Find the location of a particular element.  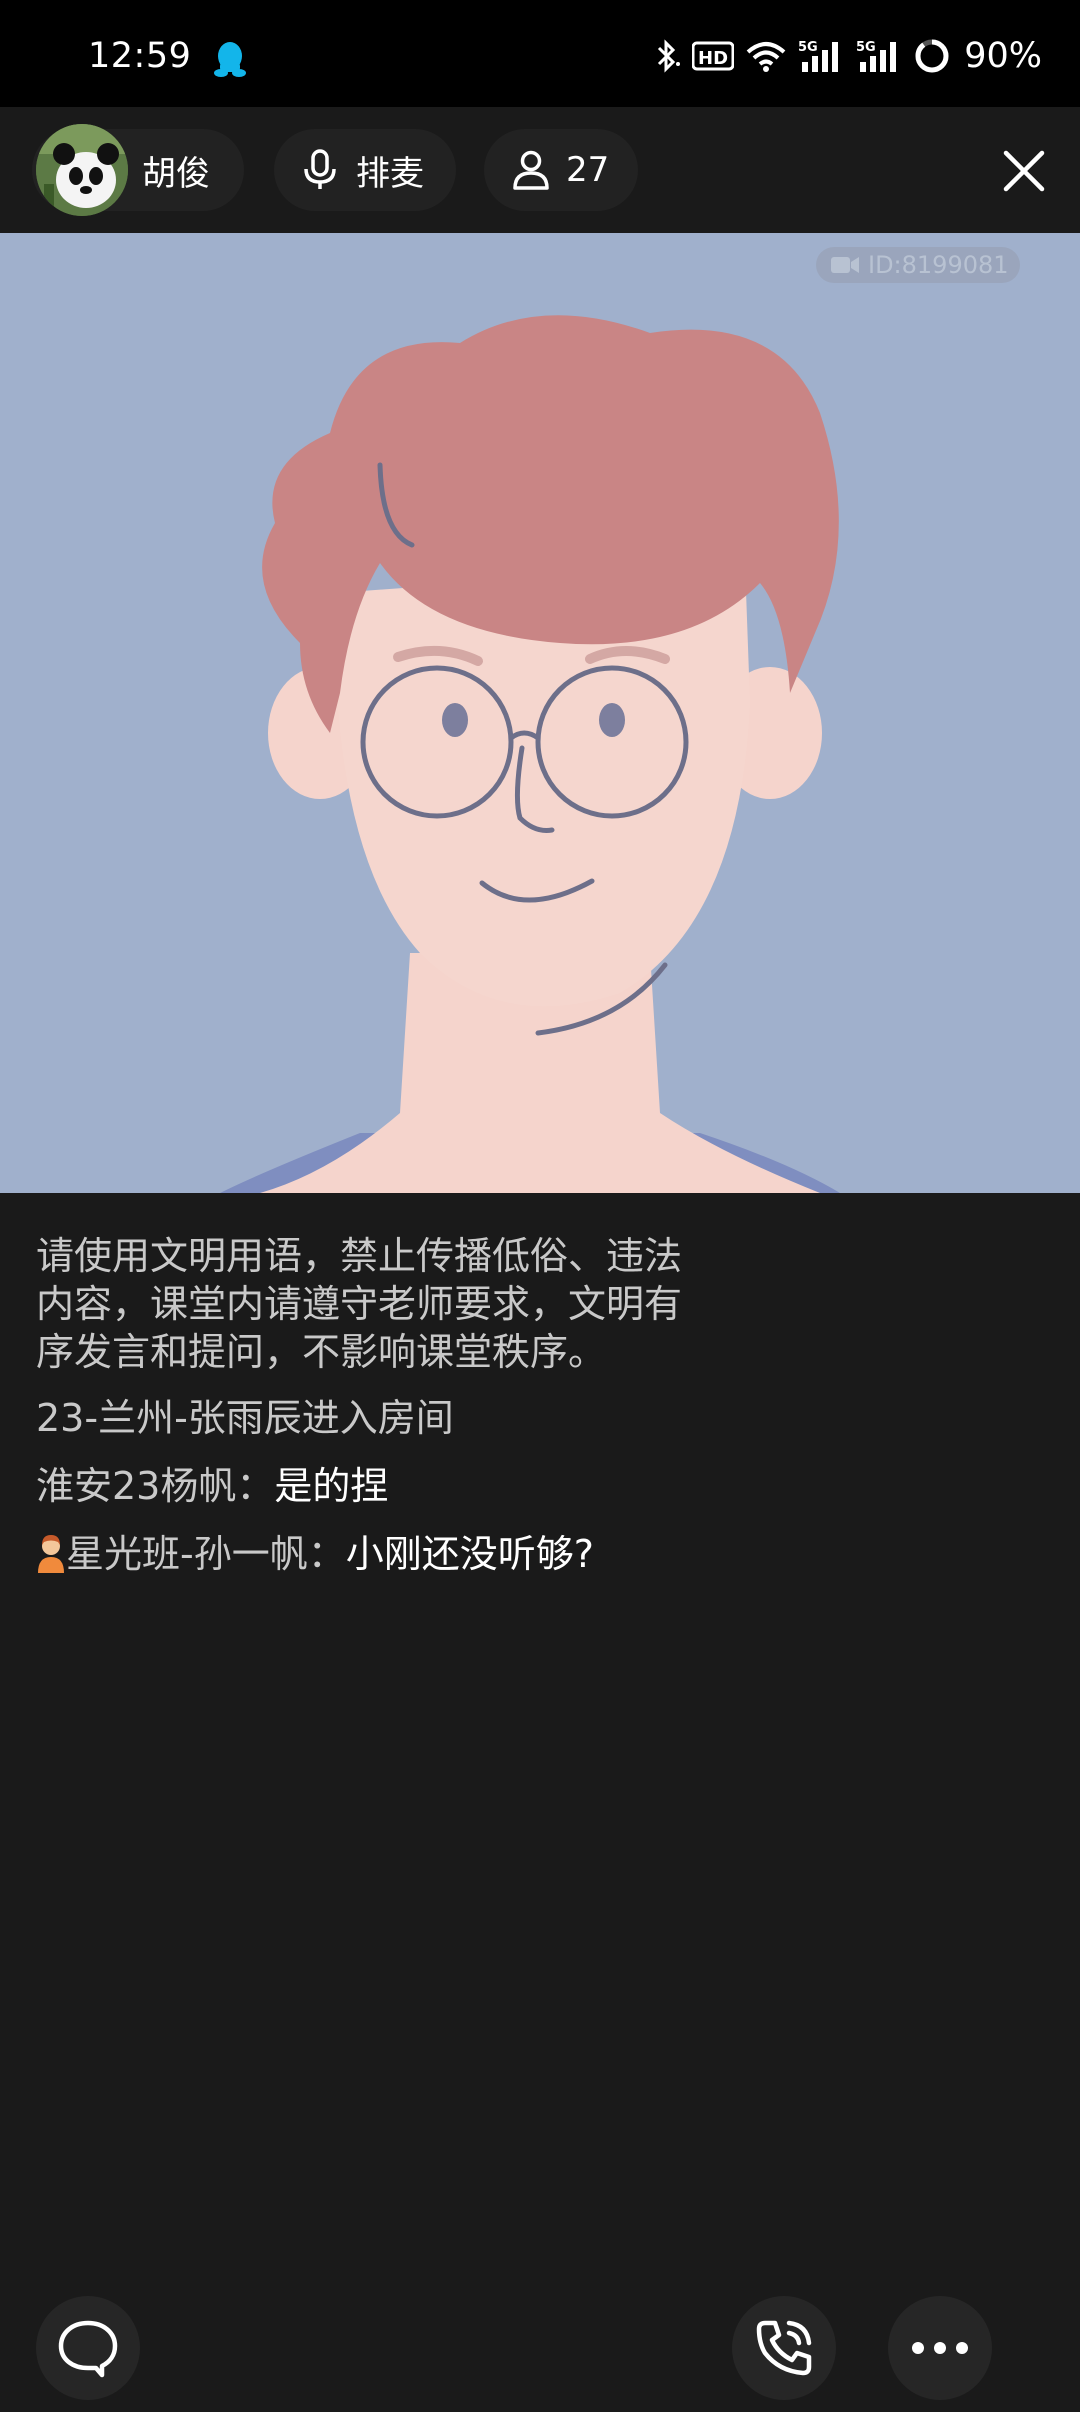

more-dots-icon is located at coordinates (940, 2348).